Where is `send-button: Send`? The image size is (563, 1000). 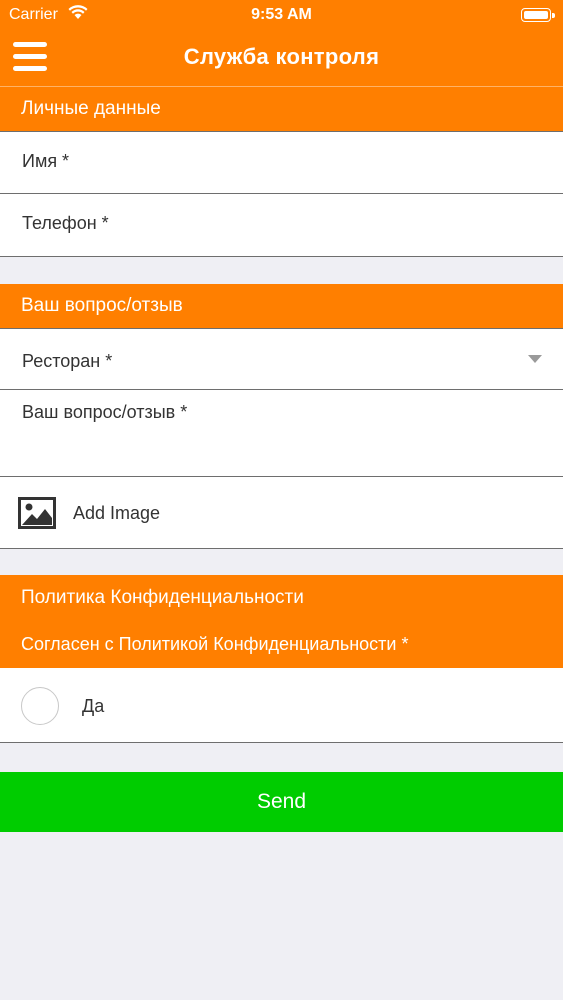
send-button: Send is located at coordinates (281, 802).